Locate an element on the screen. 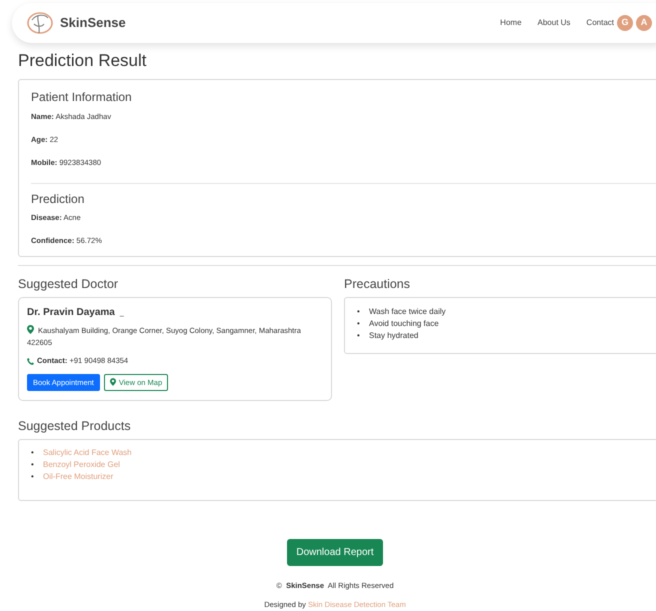 Image resolution: width=656 pixels, height=611 pixels. section-heading: Prediction is located at coordinates (58, 199).